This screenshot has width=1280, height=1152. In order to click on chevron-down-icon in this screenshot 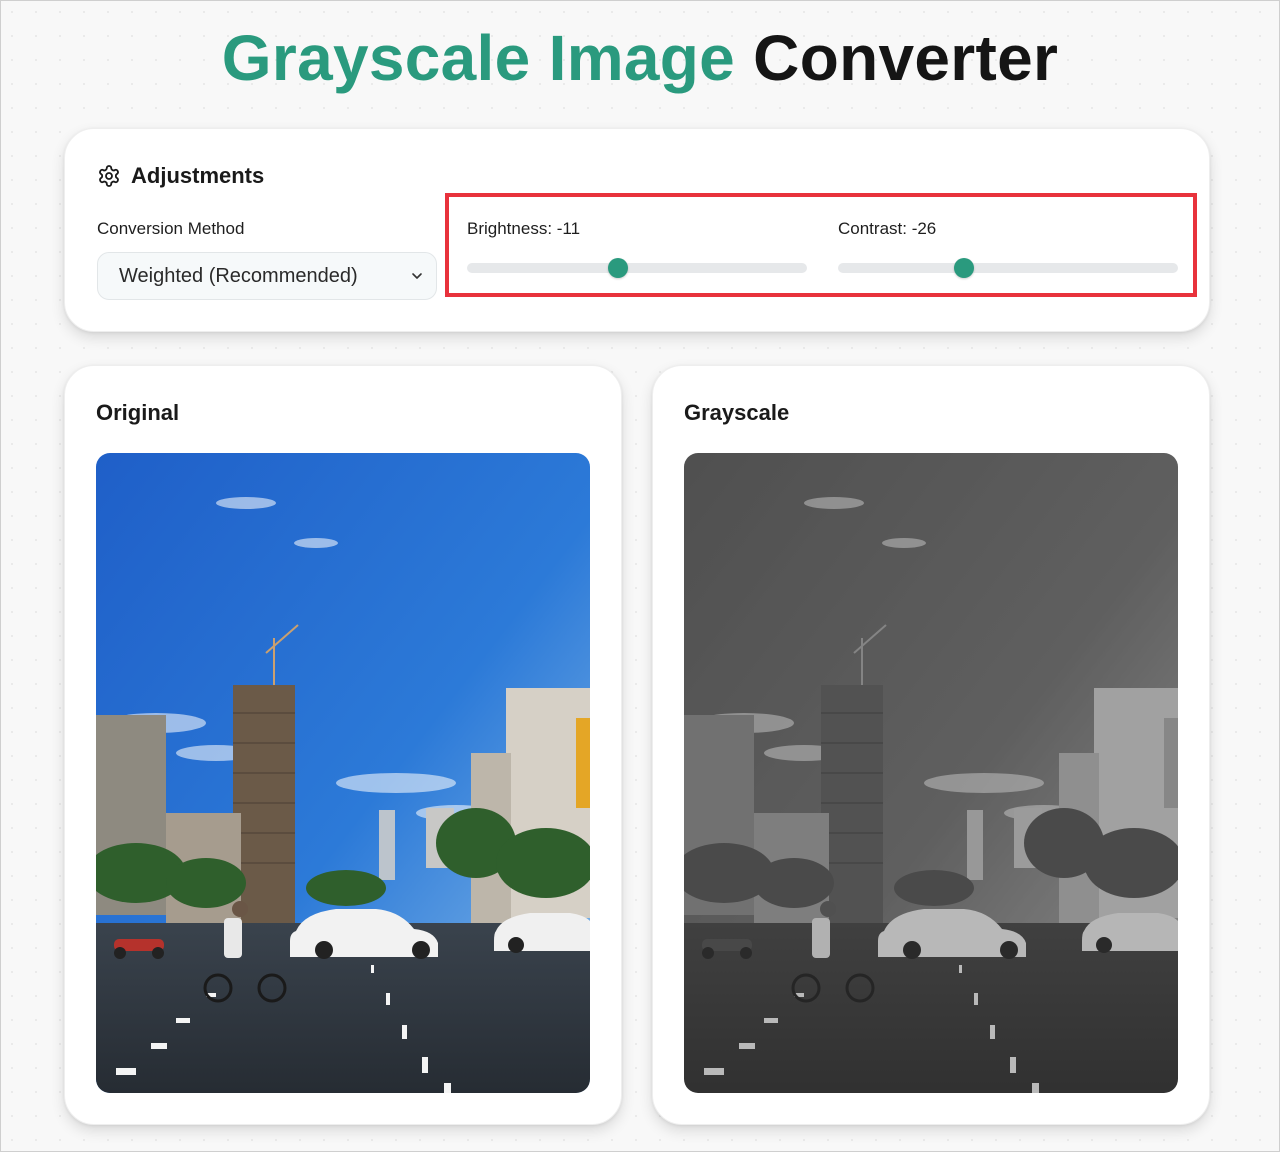, I will do `click(417, 276)`.